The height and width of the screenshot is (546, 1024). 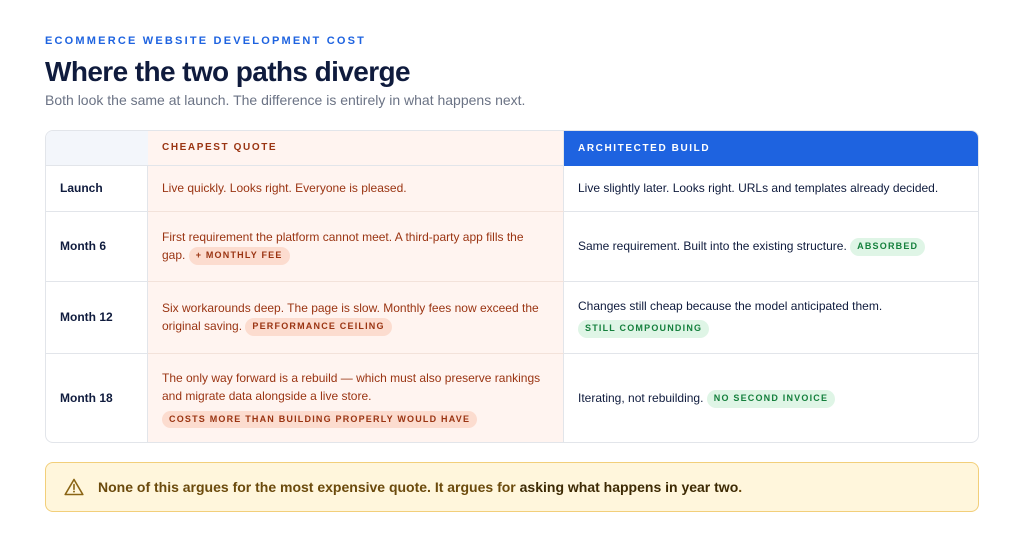 What do you see at coordinates (356, 148) in the screenshot?
I see `column-header-cheapest: CHEAPEST QUOTE` at bounding box center [356, 148].